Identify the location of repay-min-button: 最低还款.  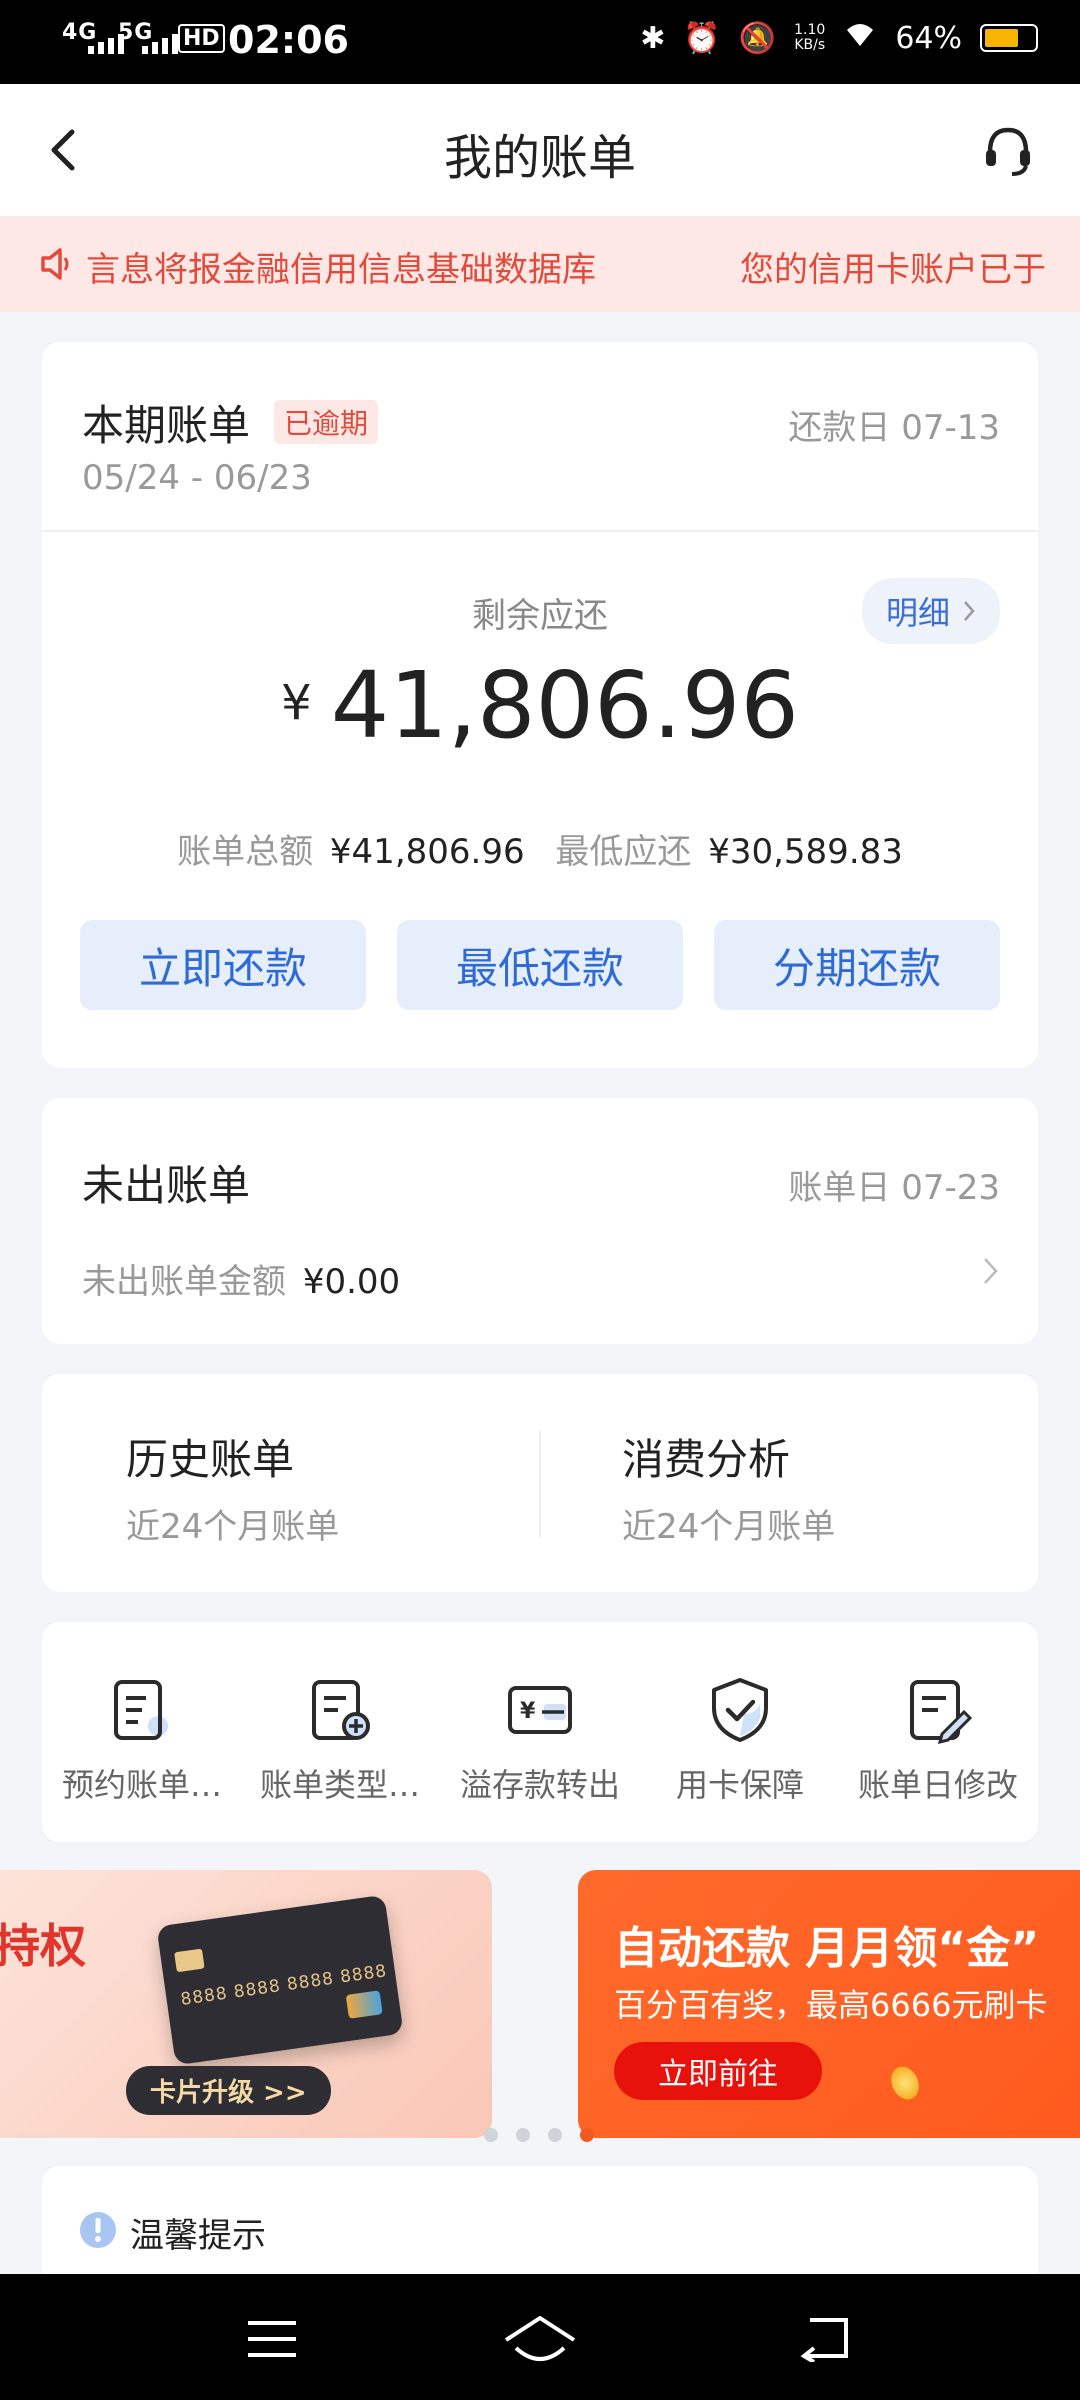
(540, 965).